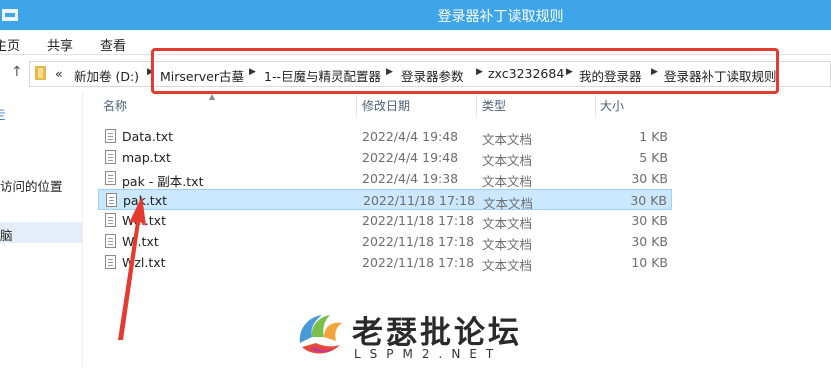 This screenshot has width=831, height=370. I want to click on watermark-logo: 老瑟批论坛 LSPM2.NET, so click(423, 335).